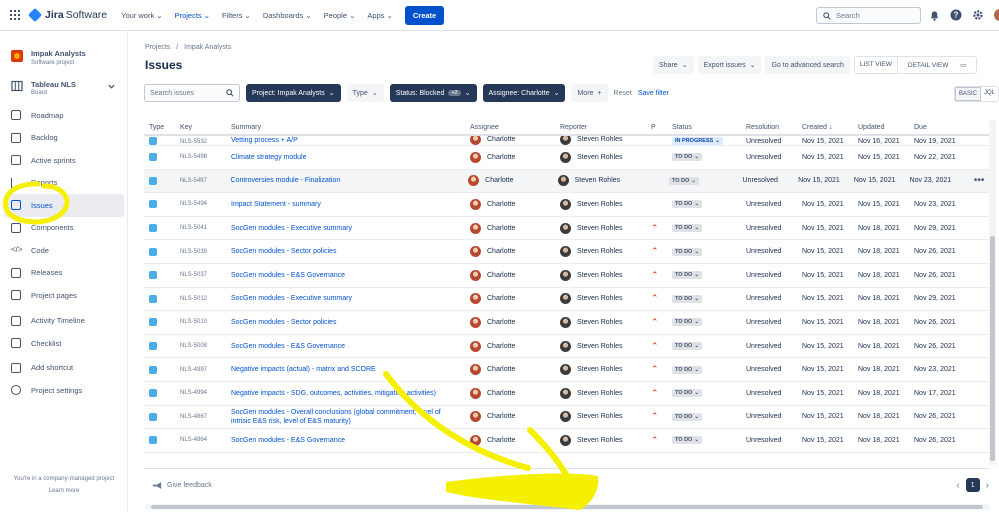  What do you see at coordinates (697, 141) in the screenshot?
I see `status-lozenge: IN PROGRESS ⌄` at bounding box center [697, 141].